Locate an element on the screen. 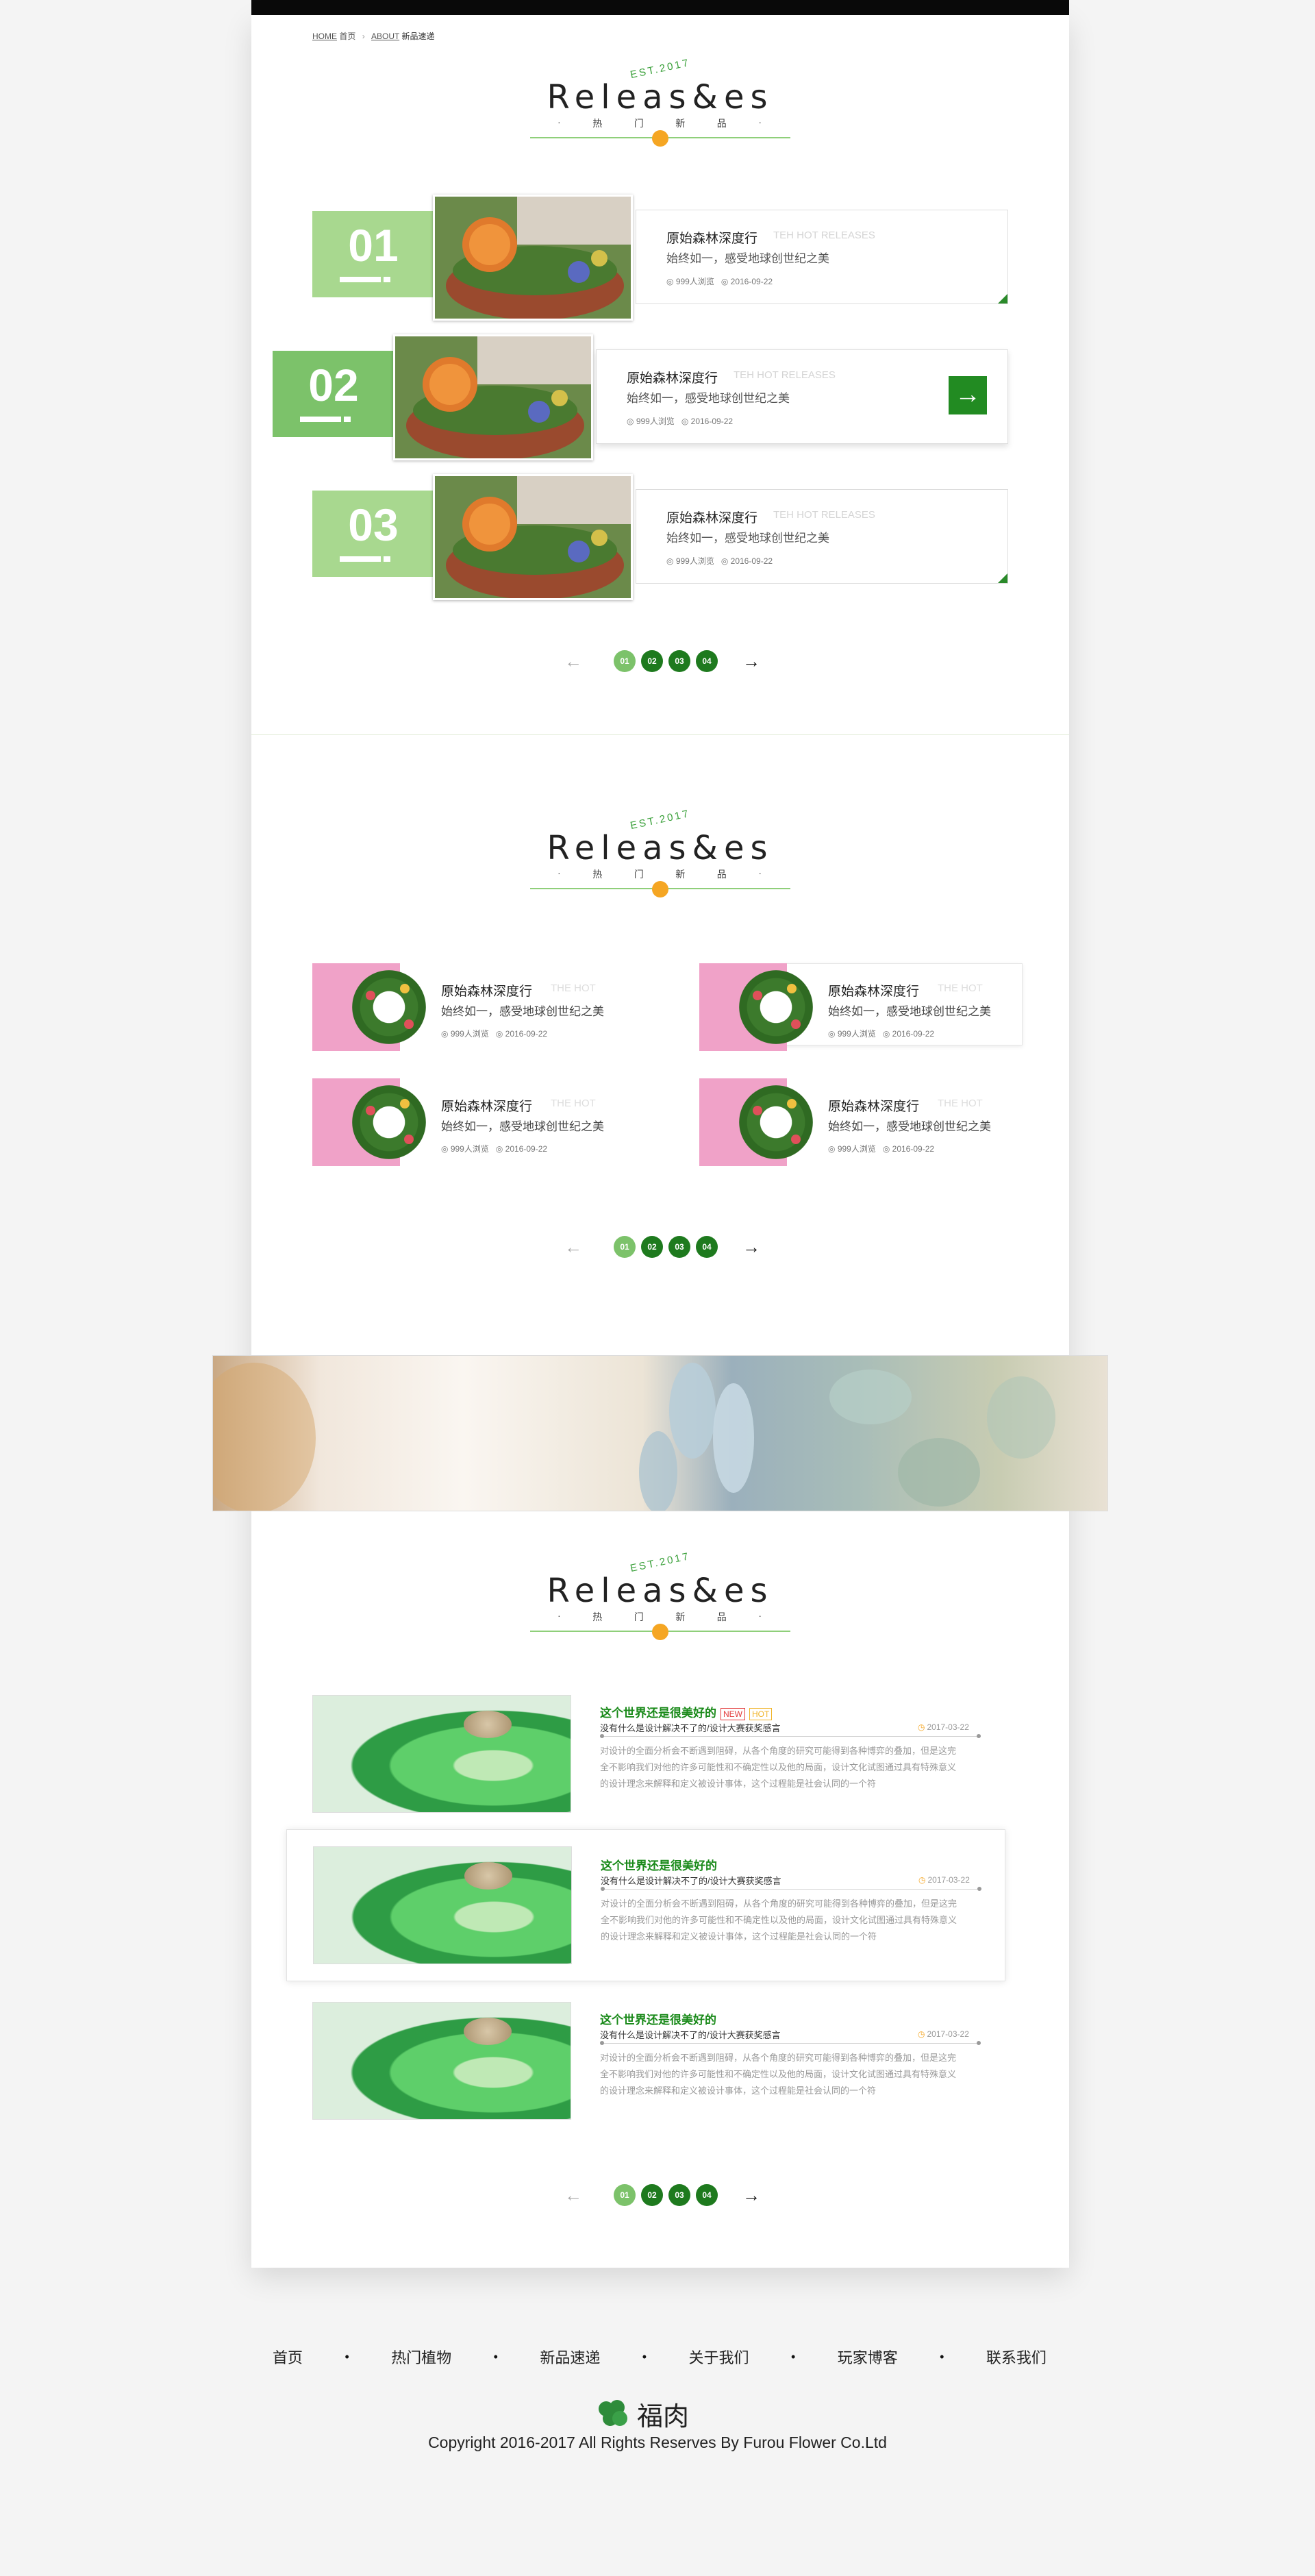  clock-icon: ◷ is located at coordinates (921, 2034).